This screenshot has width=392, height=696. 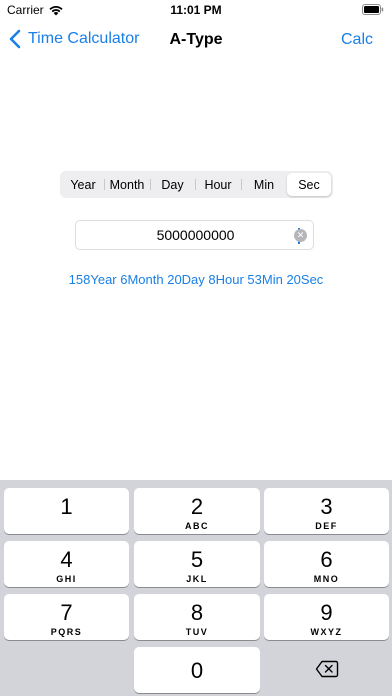 I want to click on status-bar: Carrier 11:01 PM, so click(x=196, y=11).